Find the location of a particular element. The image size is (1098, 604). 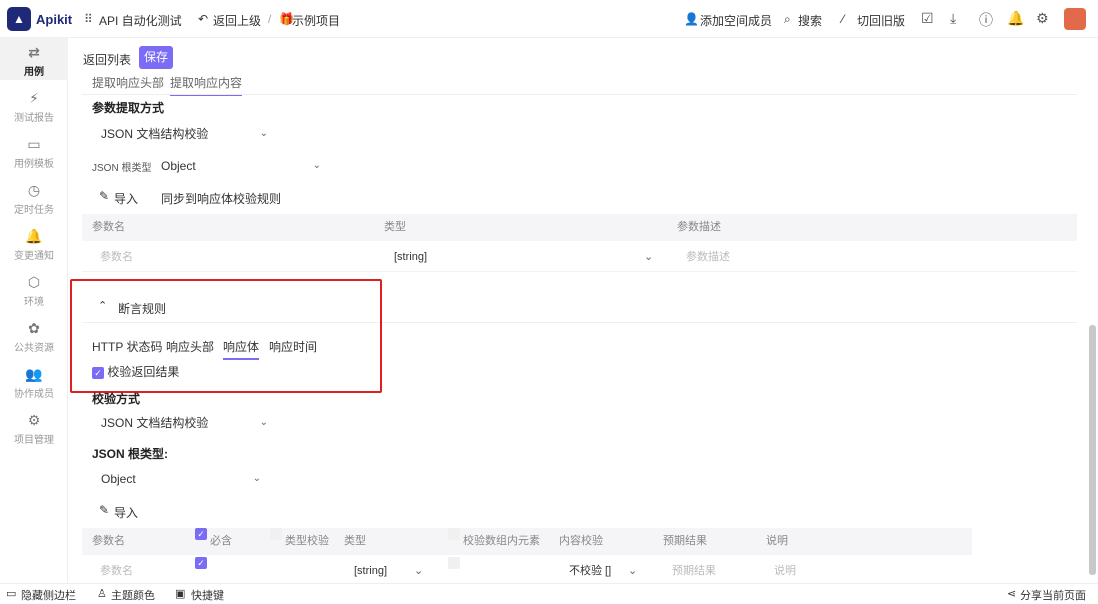

calendar-icon: ☑ is located at coordinates (927, 18).